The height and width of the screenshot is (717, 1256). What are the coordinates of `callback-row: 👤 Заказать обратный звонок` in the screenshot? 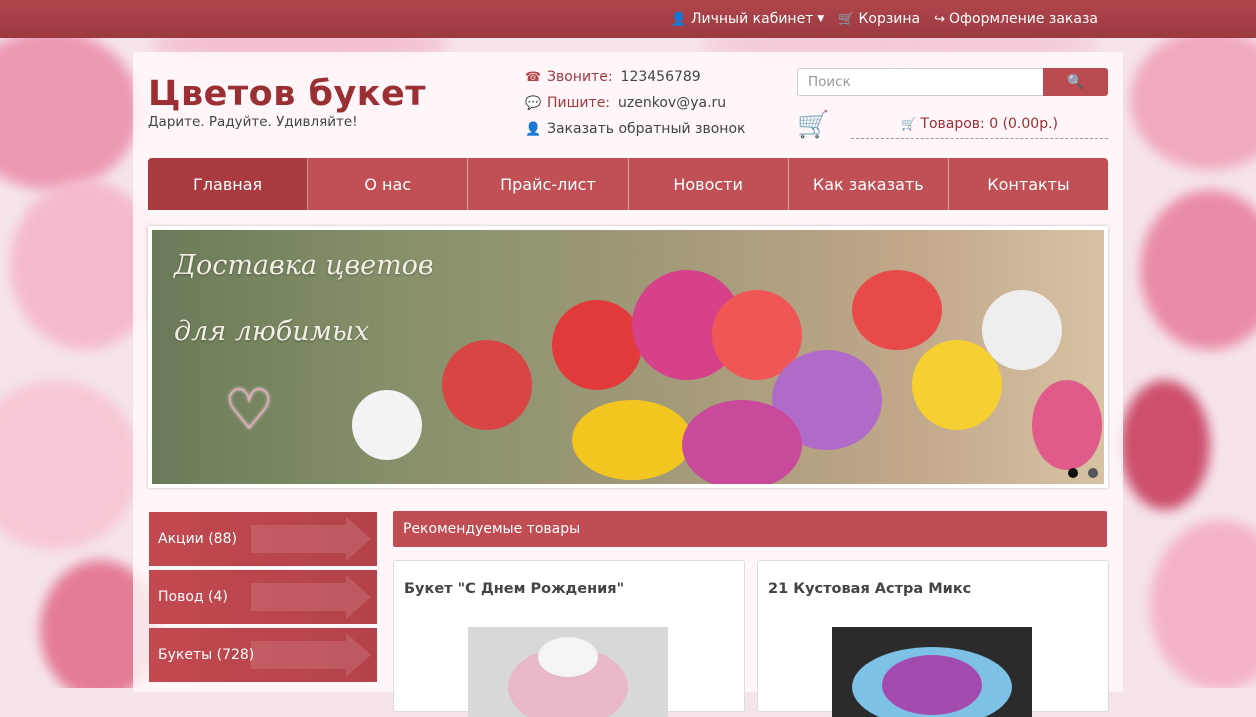 It's located at (635, 129).